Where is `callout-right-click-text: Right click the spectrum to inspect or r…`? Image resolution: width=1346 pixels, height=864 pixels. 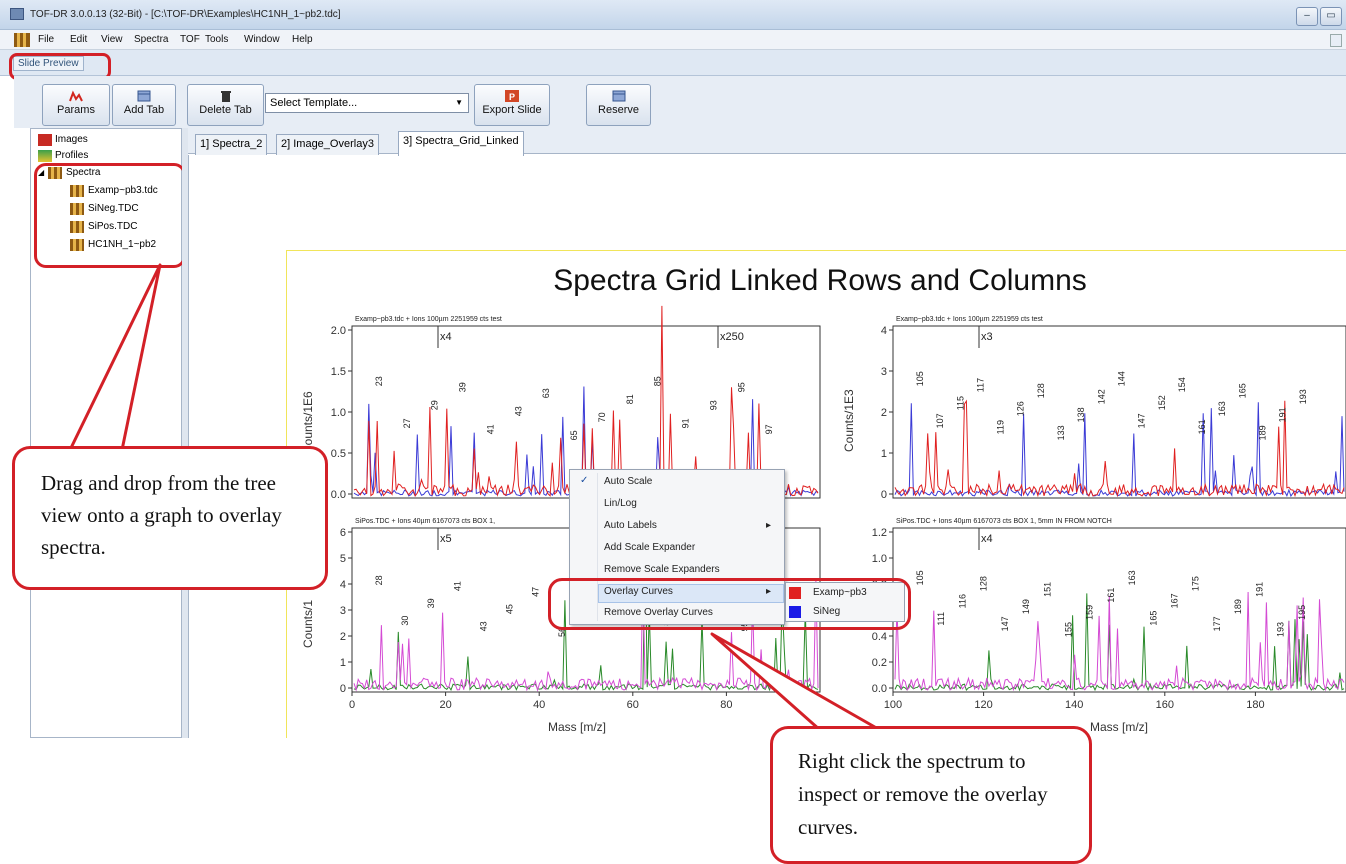 callout-right-click-text: Right click the spectrum to inspect or r… is located at coordinates (923, 794).